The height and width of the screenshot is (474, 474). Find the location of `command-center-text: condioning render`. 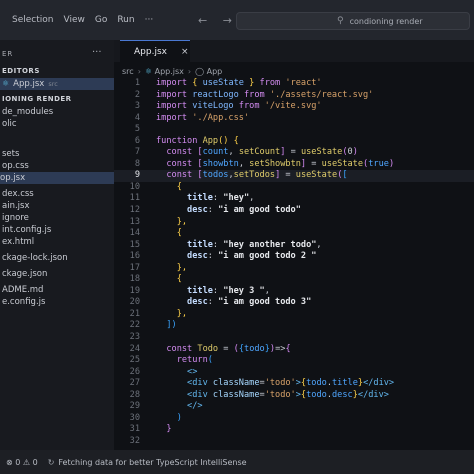

command-center-text: condioning render is located at coordinates (386, 21).